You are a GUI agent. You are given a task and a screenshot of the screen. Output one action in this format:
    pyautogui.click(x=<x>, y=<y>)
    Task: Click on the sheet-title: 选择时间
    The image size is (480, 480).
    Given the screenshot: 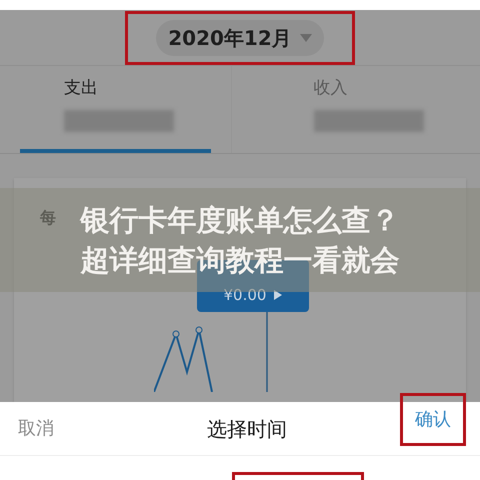 What is the action you would take?
    pyautogui.click(x=247, y=429)
    